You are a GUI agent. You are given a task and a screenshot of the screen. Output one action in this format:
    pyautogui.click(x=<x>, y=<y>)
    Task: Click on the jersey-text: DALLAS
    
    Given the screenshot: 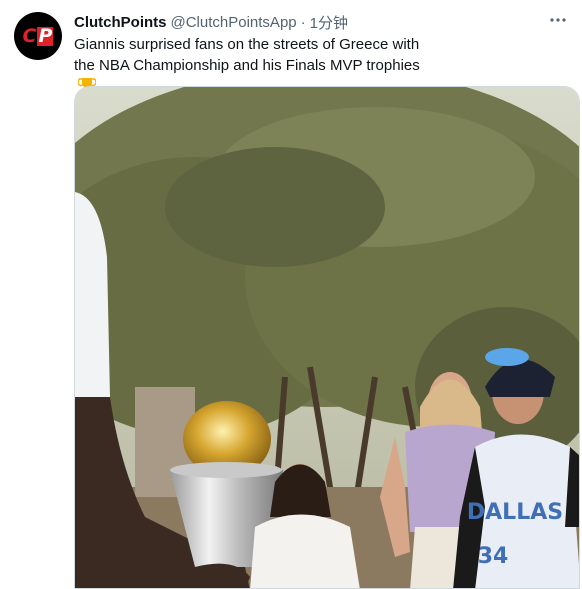 What is the action you would take?
    pyautogui.click(x=515, y=512)
    